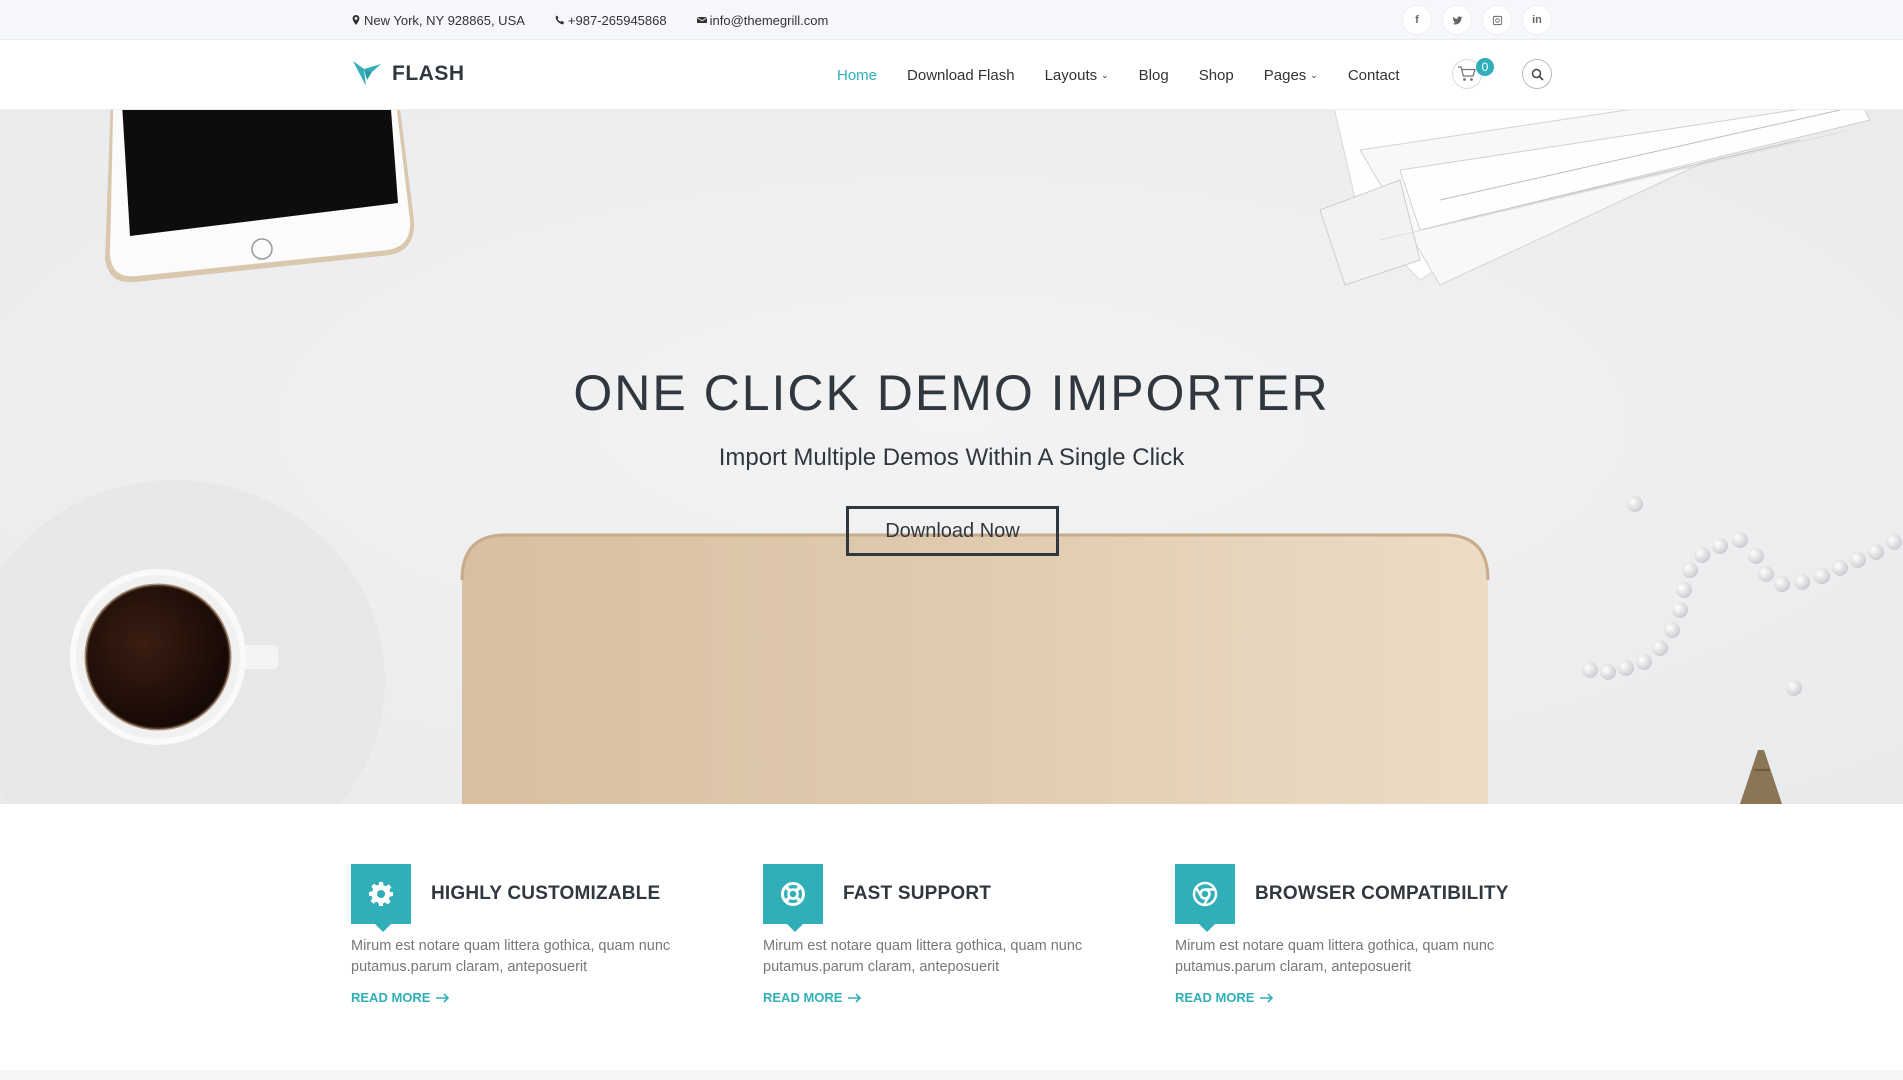 Image resolution: width=1903 pixels, height=1080 pixels. What do you see at coordinates (356, 20) in the screenshot?
I see `map-marker-icon` at bounding box center [356, 20].